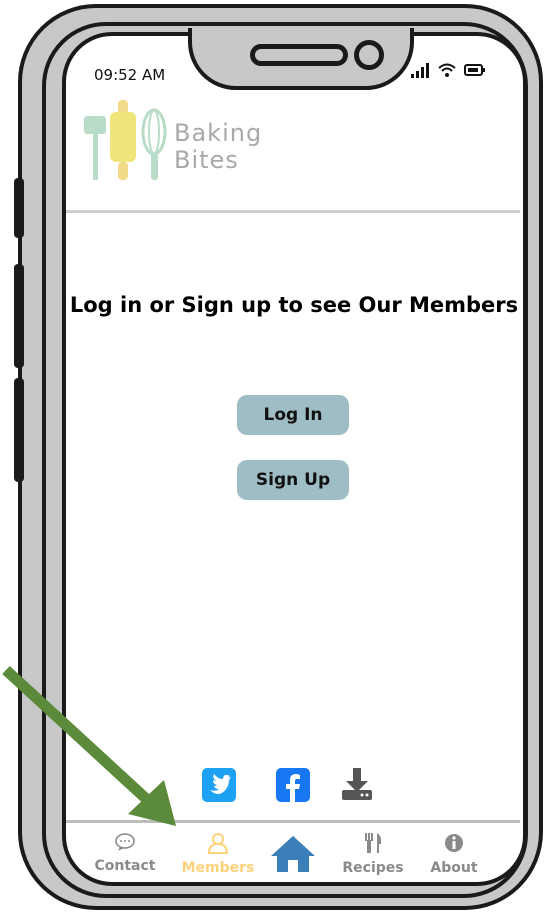  I want to click on nav-recipes: Recipes, so click(373, 854).